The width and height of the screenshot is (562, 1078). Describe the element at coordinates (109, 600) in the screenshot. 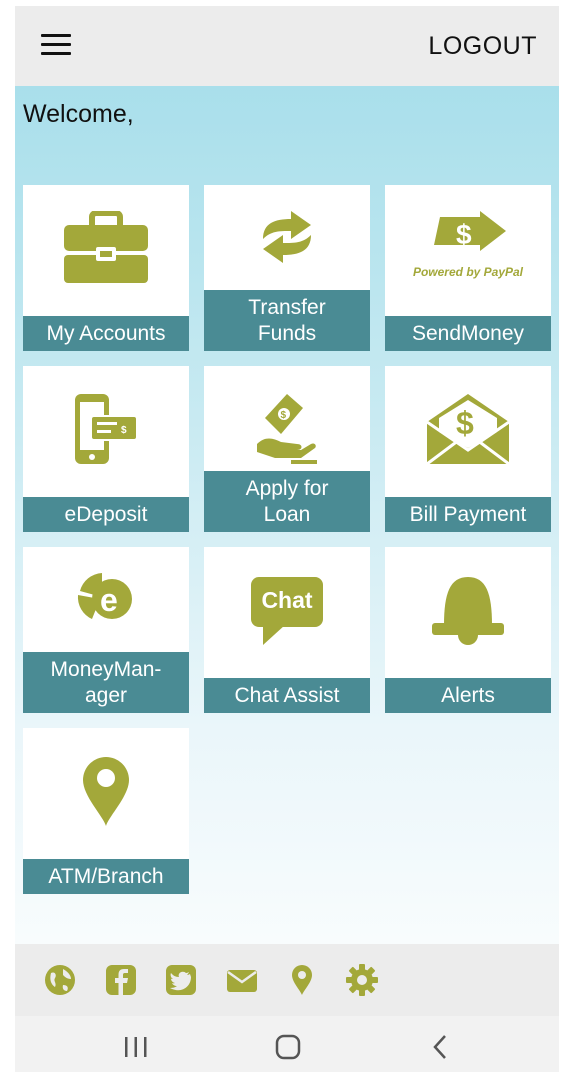

I see `svg-text: e` at that location.